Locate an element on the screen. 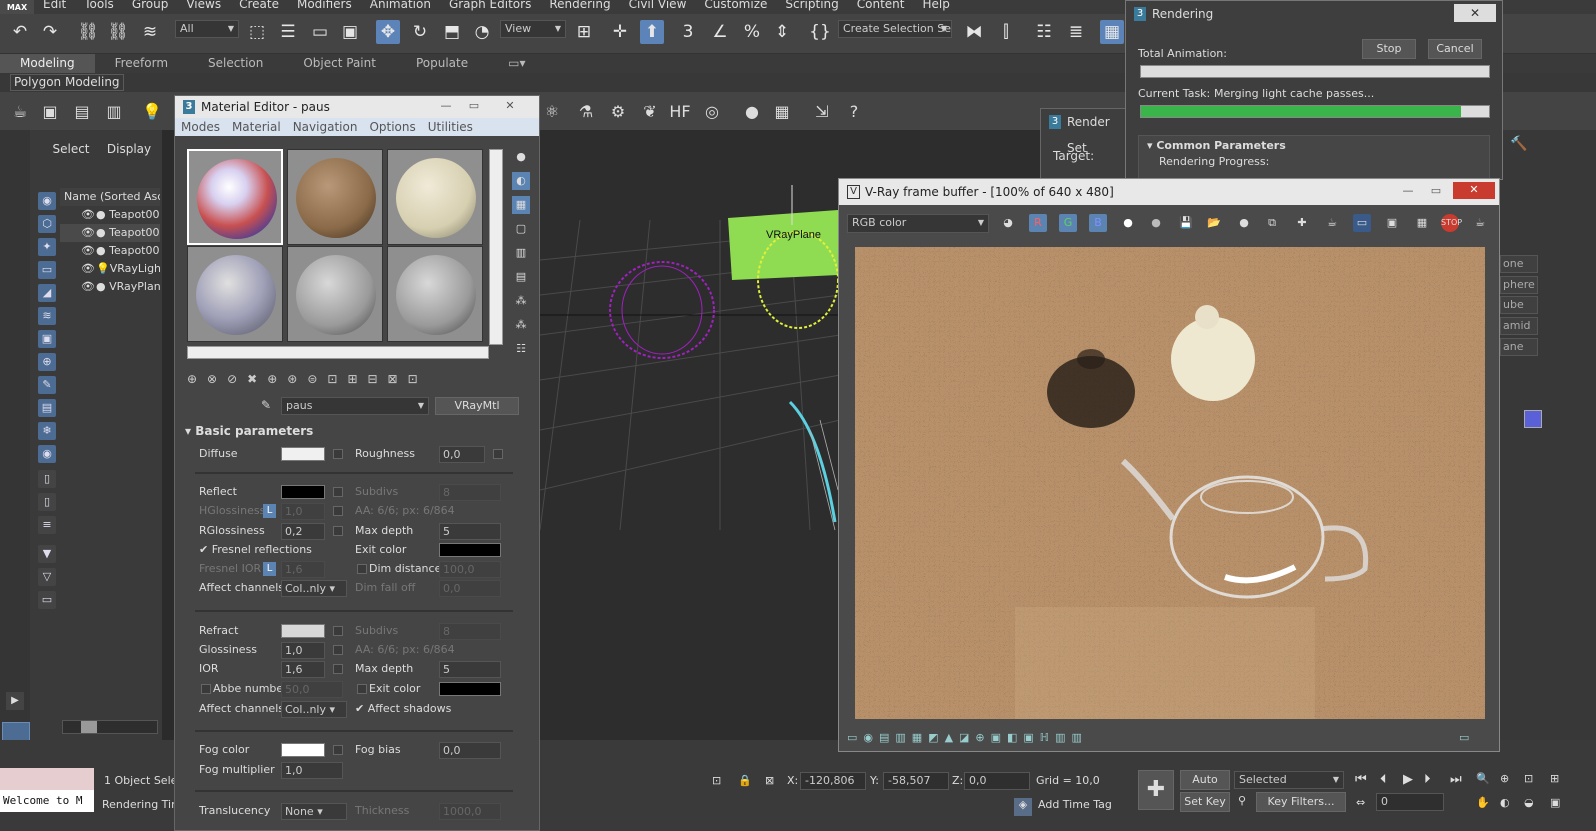  doc-icon: ▯ is located at coordinates (47, 479).